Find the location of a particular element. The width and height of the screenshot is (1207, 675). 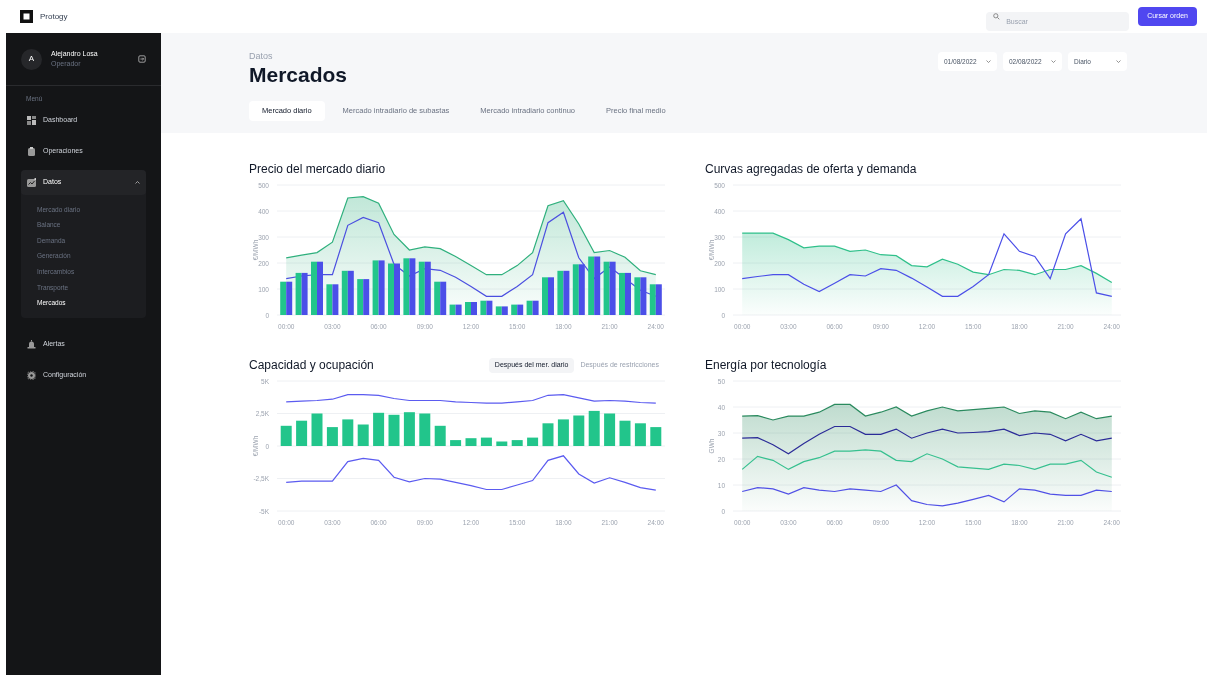

page-title: Mercados is located at coordinates (299, 74).